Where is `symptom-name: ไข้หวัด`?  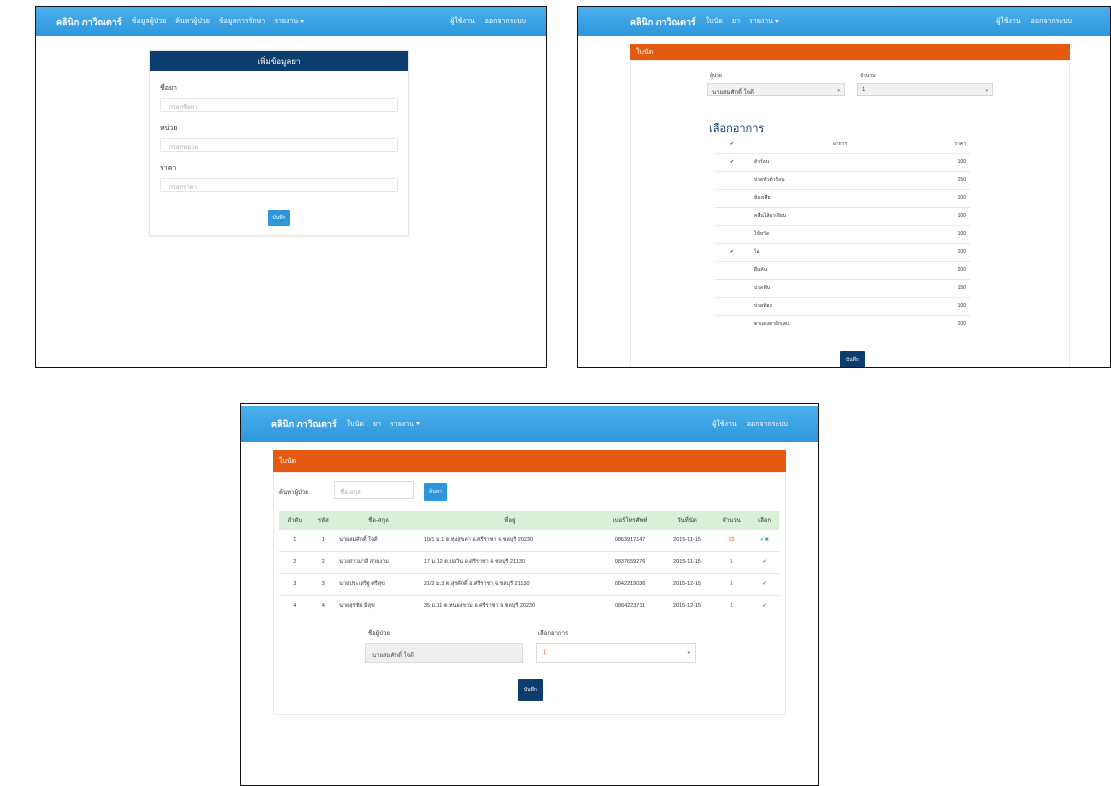
symptom-name: ไข้หวัด is located at coordinates (840, 233).